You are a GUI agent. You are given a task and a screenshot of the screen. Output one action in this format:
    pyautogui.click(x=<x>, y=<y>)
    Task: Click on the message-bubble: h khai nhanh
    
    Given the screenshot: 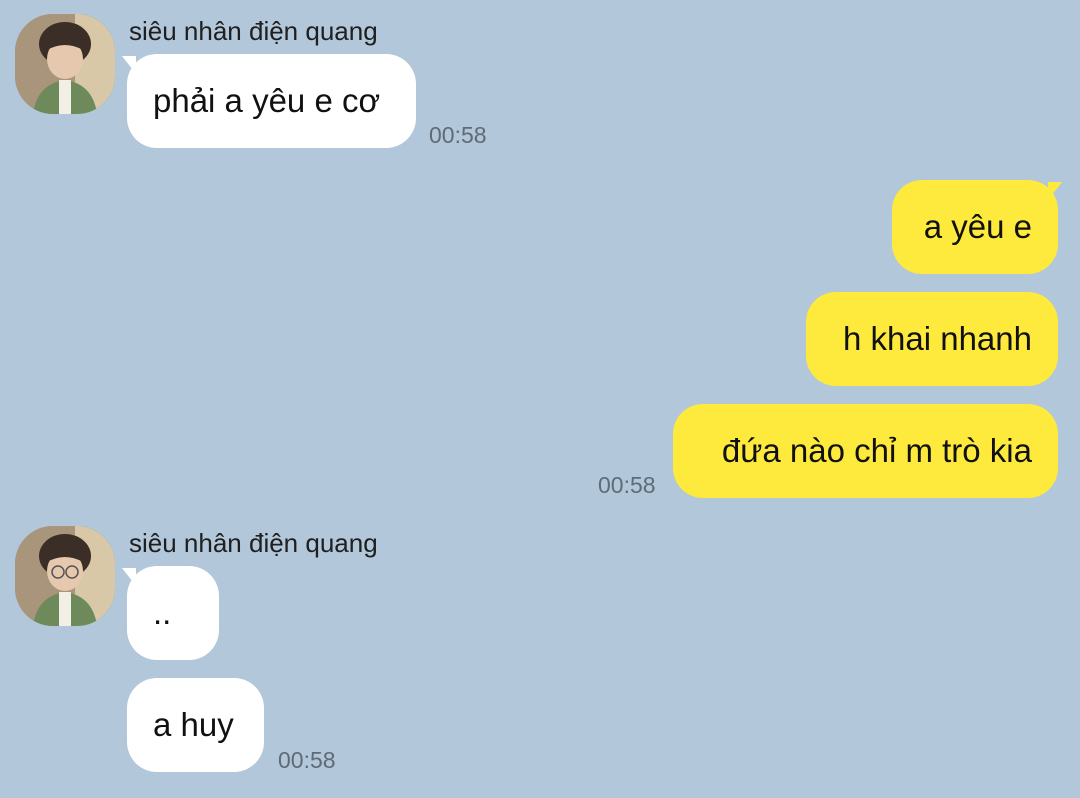 What is the action you would take?
    pyautogui.click(x=932, y=339)
    